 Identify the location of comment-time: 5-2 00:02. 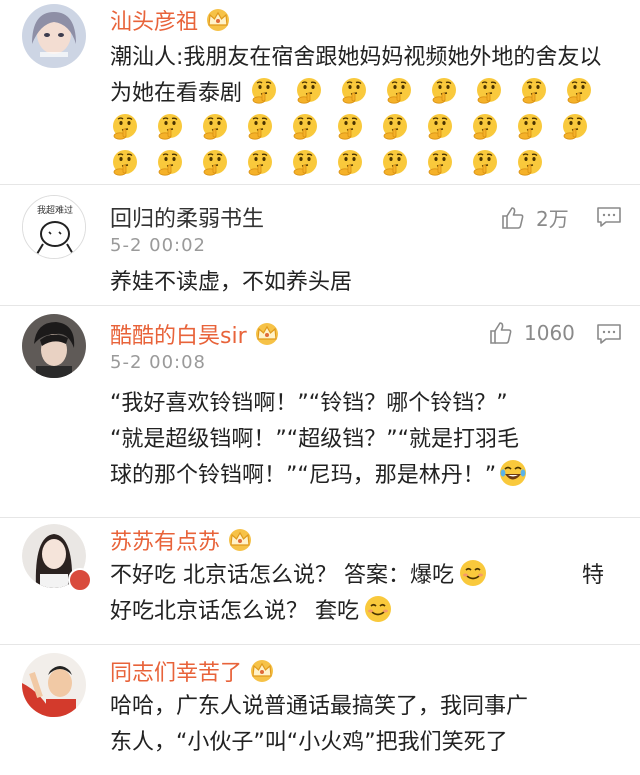
(158, 245).